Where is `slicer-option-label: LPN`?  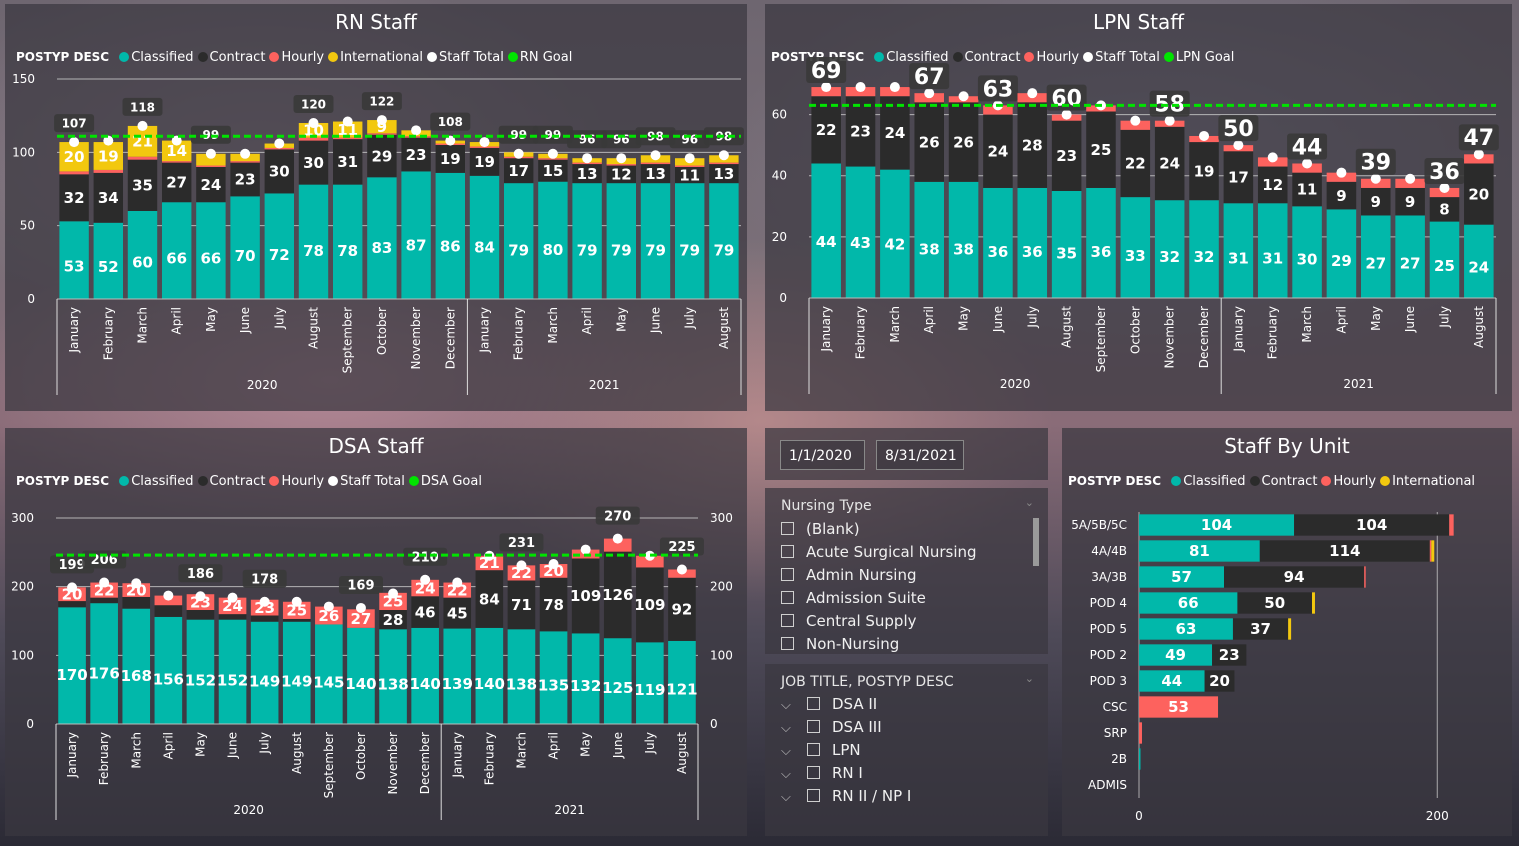 slicer-option-label: LPN is located at coordinates (846, 750).